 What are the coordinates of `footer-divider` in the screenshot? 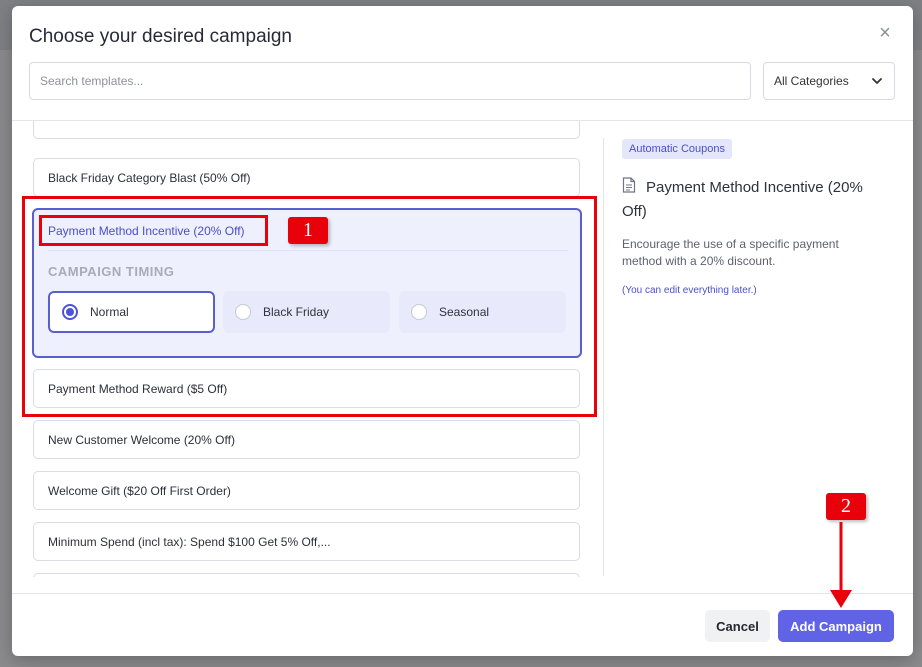 It's located at (462, 593).